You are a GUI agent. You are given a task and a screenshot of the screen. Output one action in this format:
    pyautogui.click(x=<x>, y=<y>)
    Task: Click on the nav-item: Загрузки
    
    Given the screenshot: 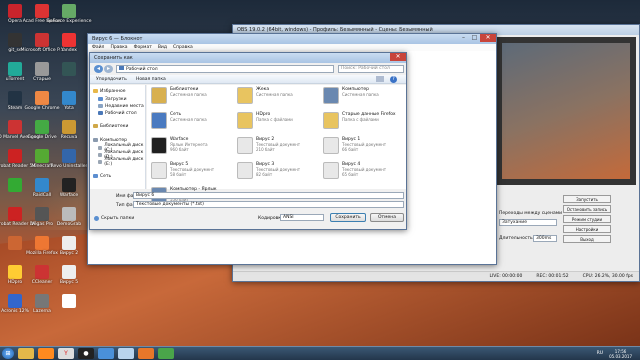 What is the action you would take?
    pyautogui.click(x=112, y=99)
    